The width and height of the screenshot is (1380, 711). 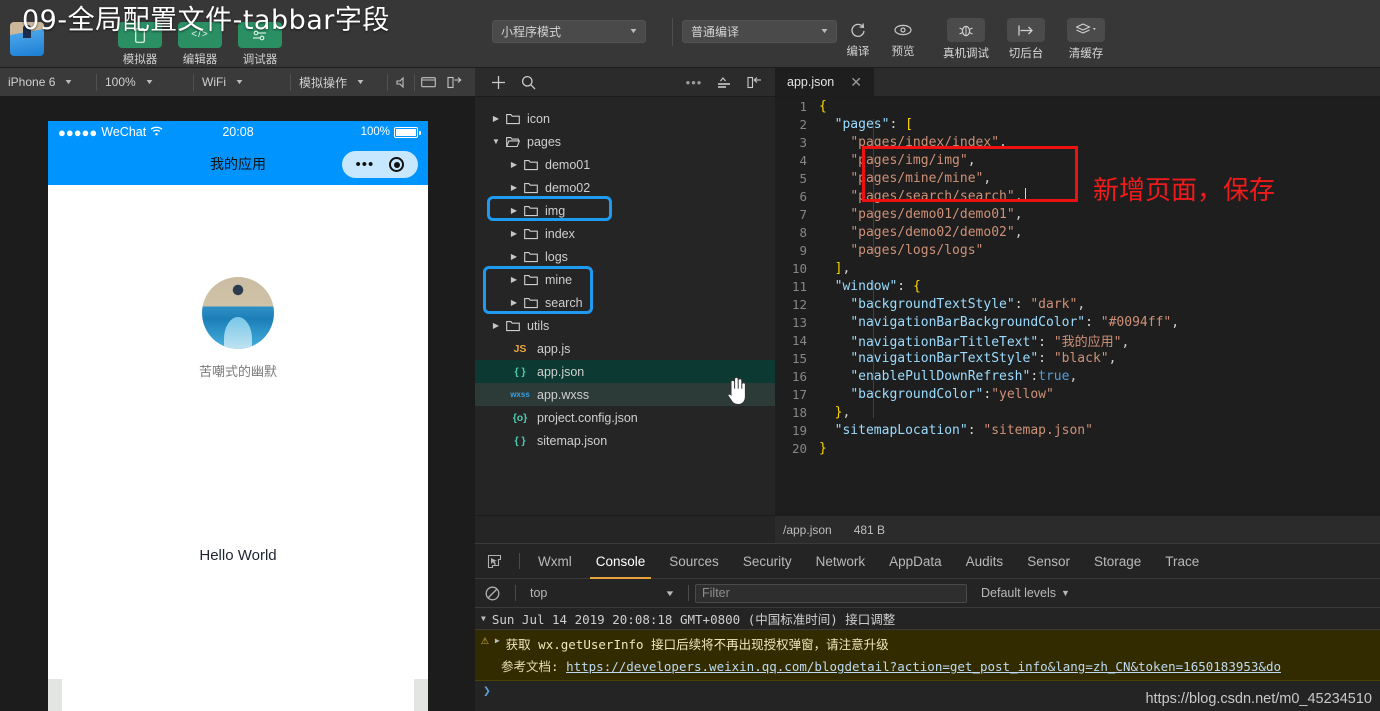 I want to click on real-device-debug-button: 真机调试, so click(x=966, y=39).